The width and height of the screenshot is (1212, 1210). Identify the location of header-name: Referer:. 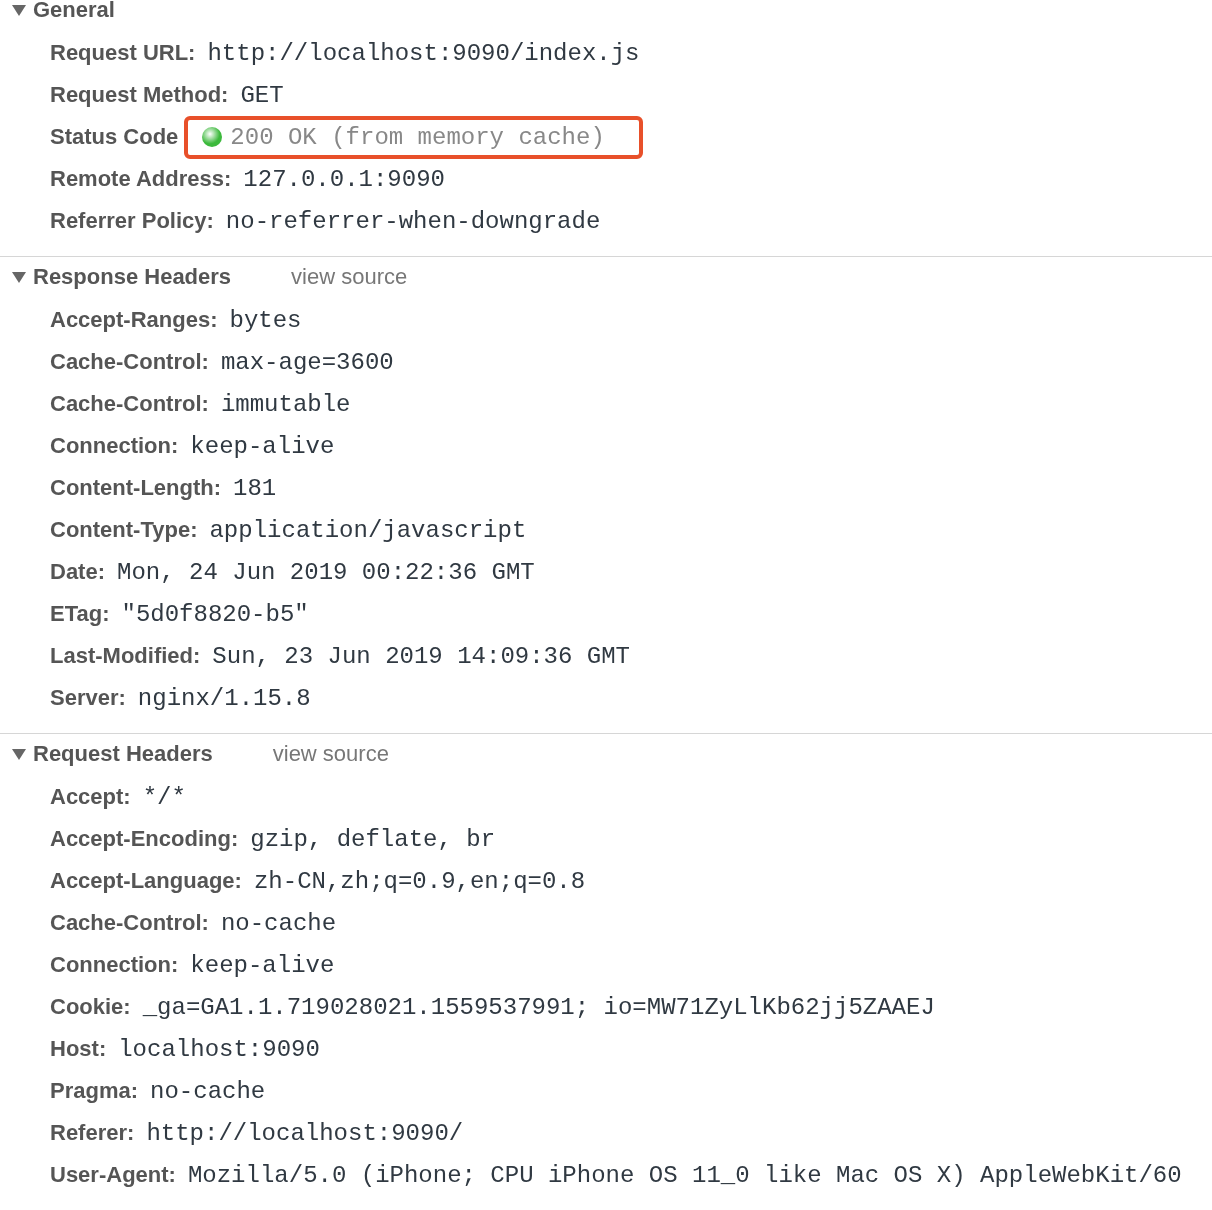
(92, 1133).